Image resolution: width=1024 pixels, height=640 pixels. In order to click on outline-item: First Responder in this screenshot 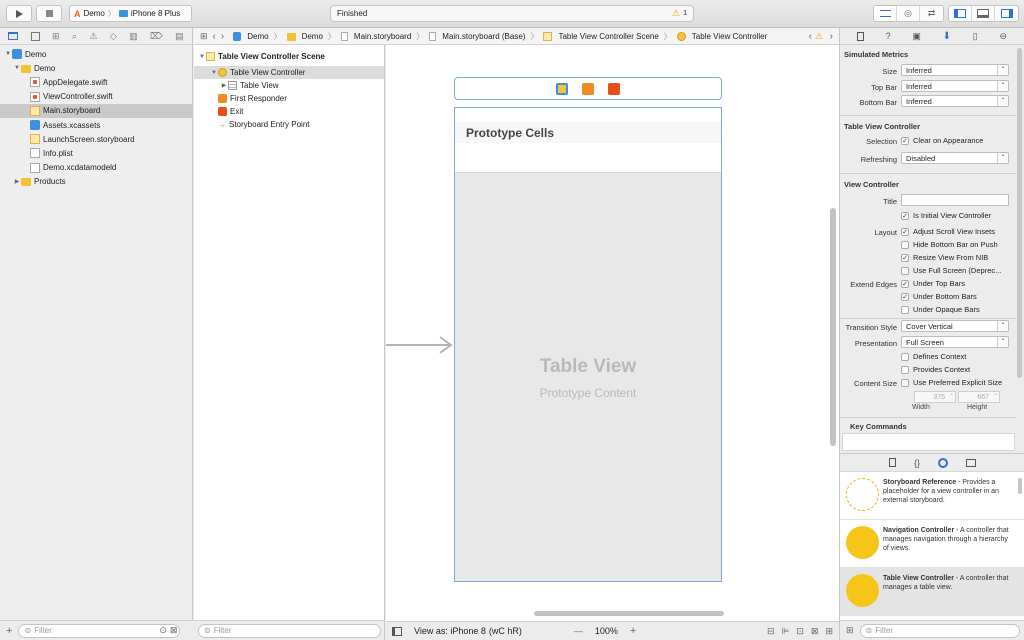, I will do `click(289, 98)`.